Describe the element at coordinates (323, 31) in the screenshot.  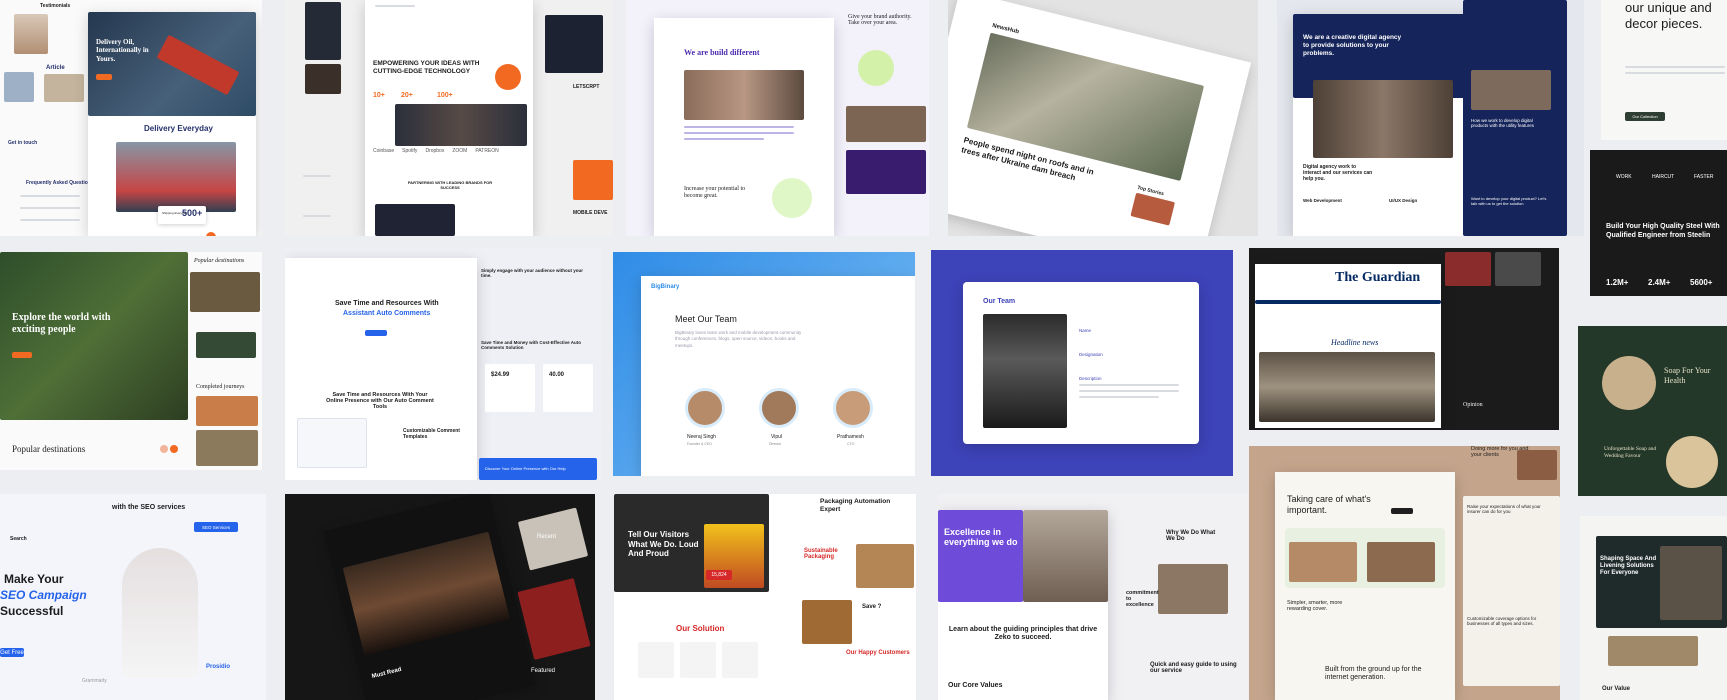
I see `side-image` at that location.